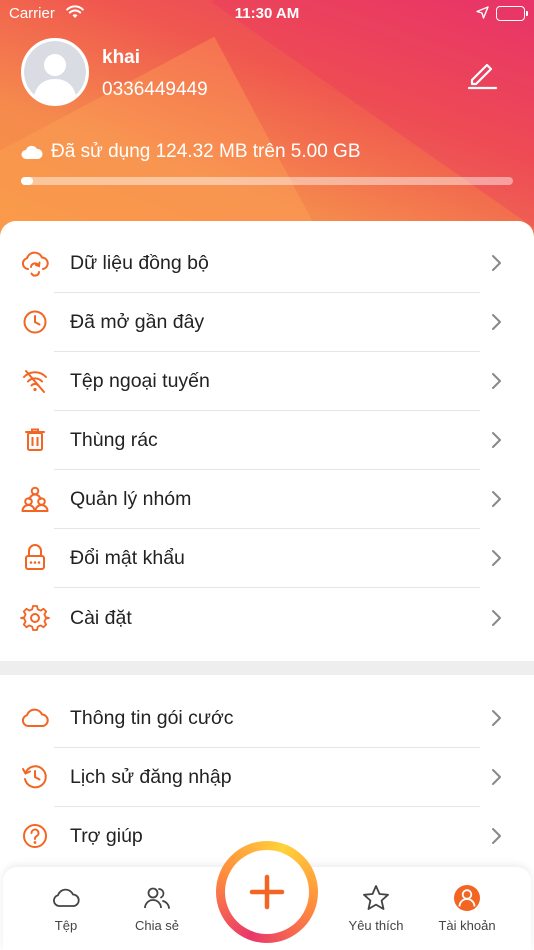 This screenshot has height=950, width=534. What do you see at coordinates (35, 558) in the screenshot?
I see `password-icon` at bounding box center [35, 558].